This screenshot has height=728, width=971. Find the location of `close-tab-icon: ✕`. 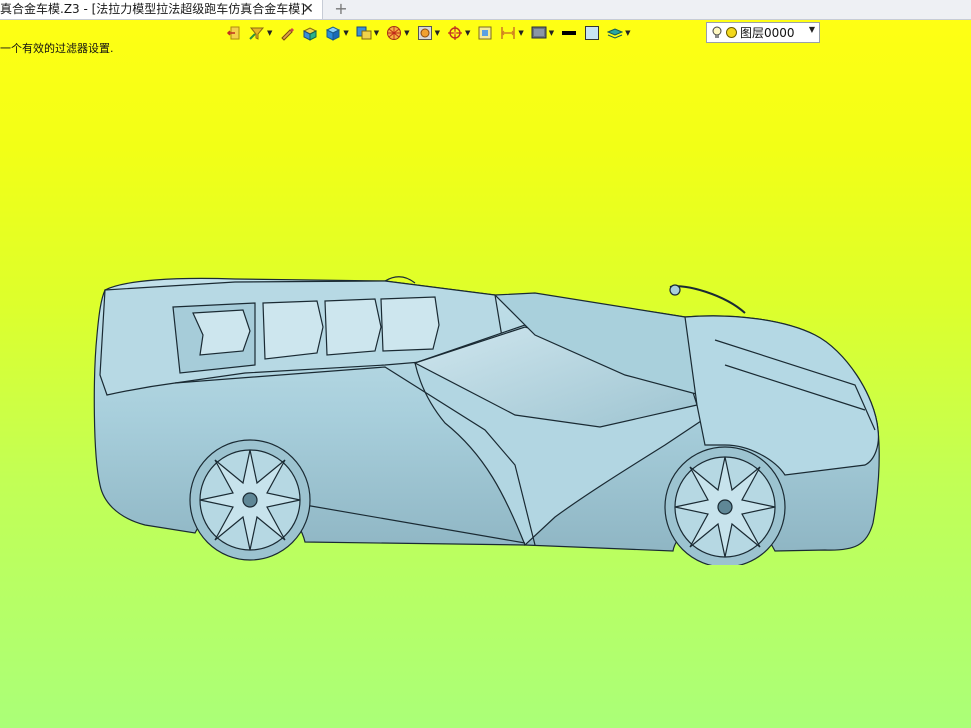

close-tab-icon: ✕ is located at coordinates (308, 9).